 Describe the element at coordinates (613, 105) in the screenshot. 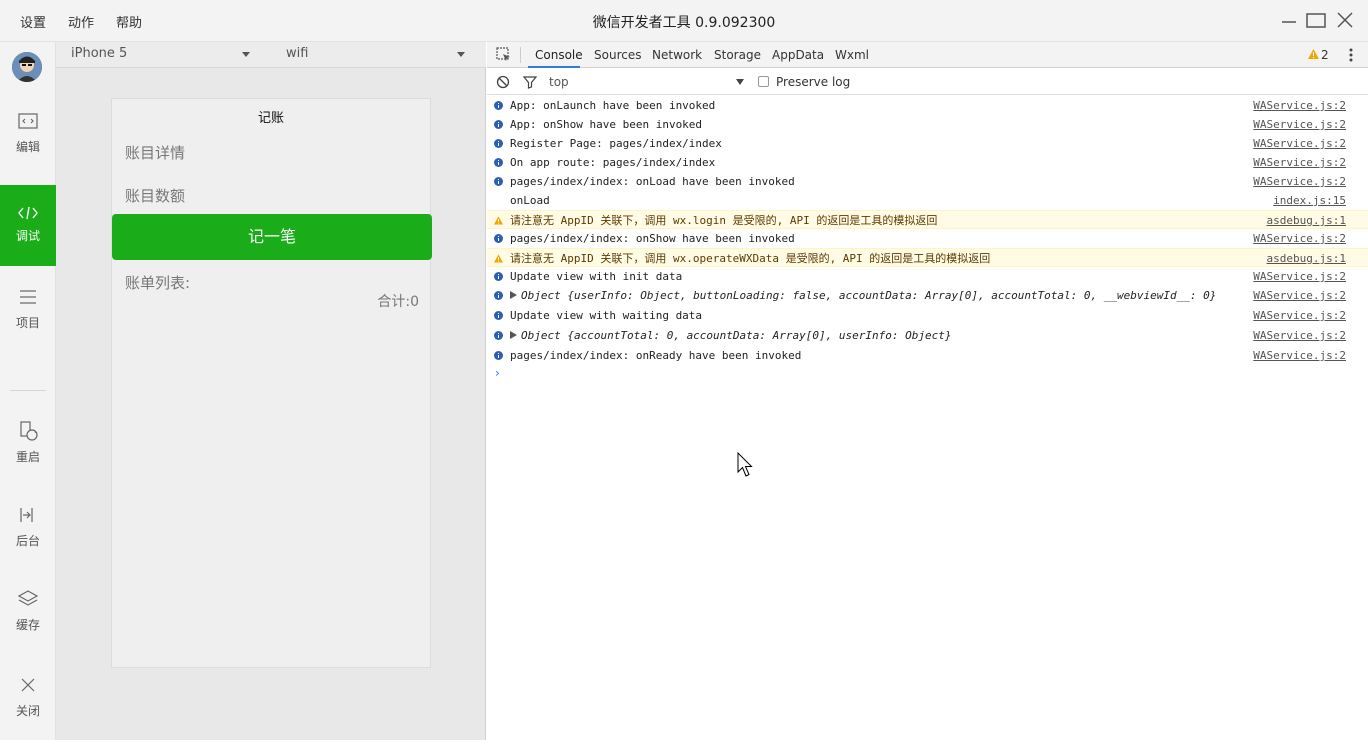

I see `log-message: App: onLaunch have been invoked` at that location.